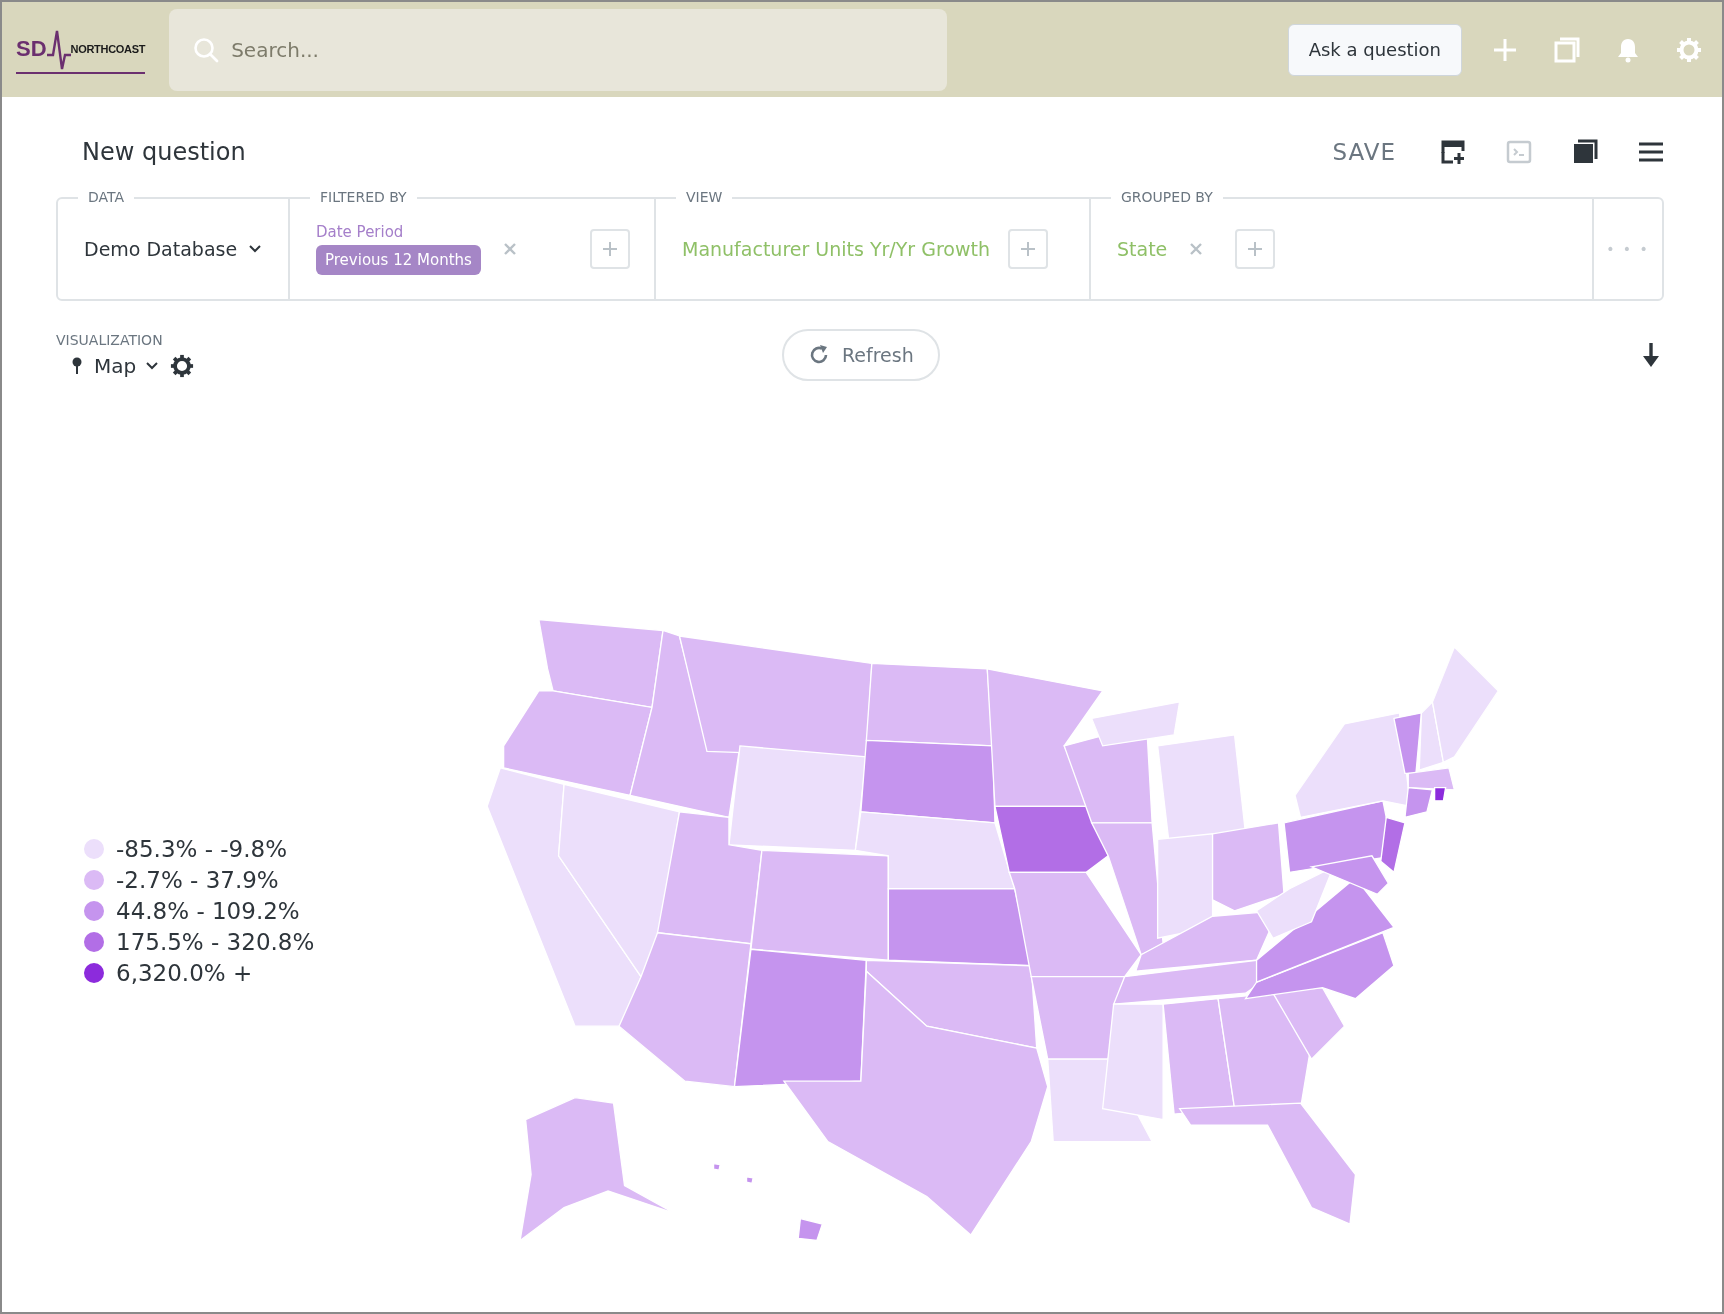  I want to click on add-to-dashboard-icon, so click(1453, 152).